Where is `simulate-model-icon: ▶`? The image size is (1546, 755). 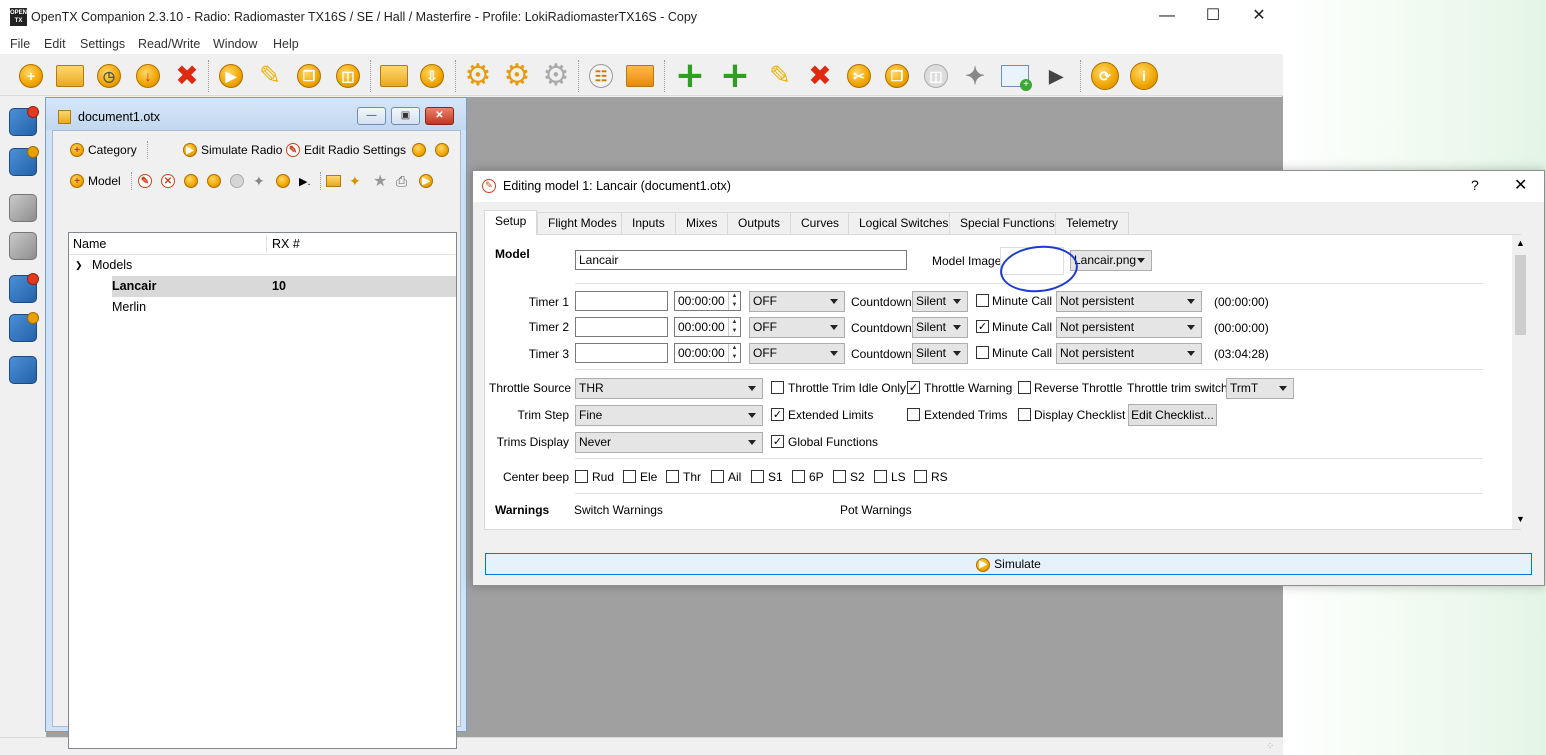 simulate-model-icon: ▶ is located at coordinates (428, 181).